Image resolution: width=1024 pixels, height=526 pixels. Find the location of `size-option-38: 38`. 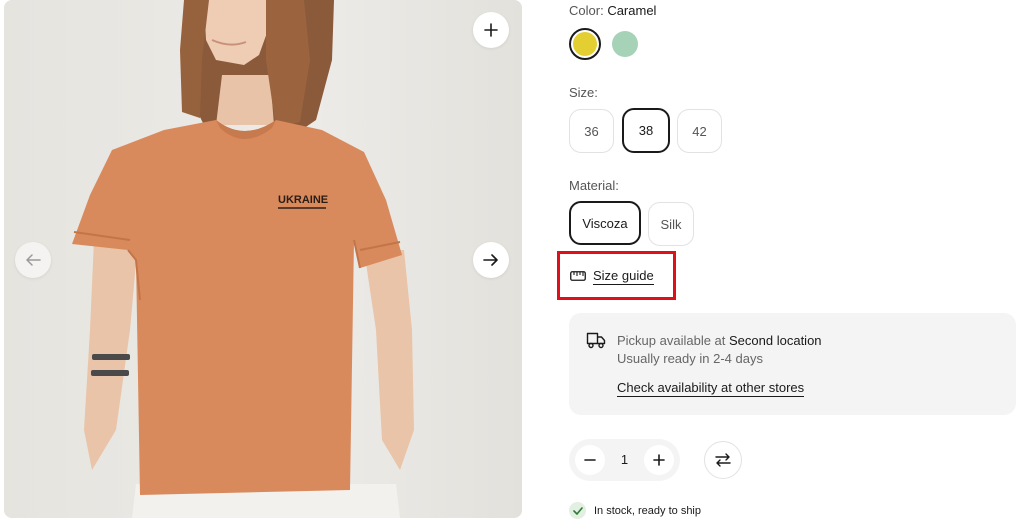

size-option-38: 38 is located at coordinates (646, 130).